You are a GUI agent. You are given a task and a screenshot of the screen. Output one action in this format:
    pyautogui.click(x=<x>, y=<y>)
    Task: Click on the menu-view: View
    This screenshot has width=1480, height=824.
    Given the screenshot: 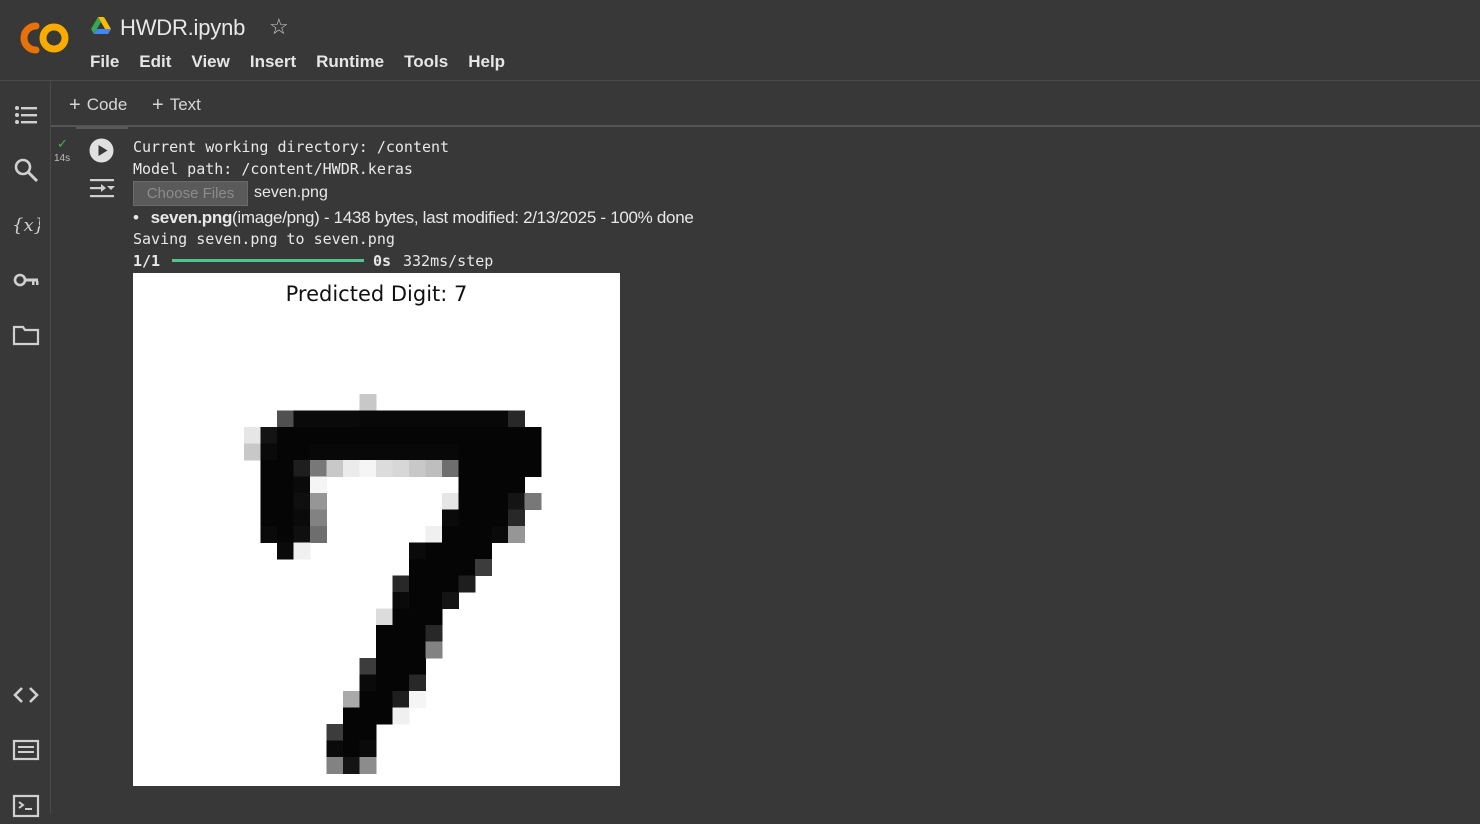 What is the action you would take?
    pyautogui.click(x=210, y=62)
    